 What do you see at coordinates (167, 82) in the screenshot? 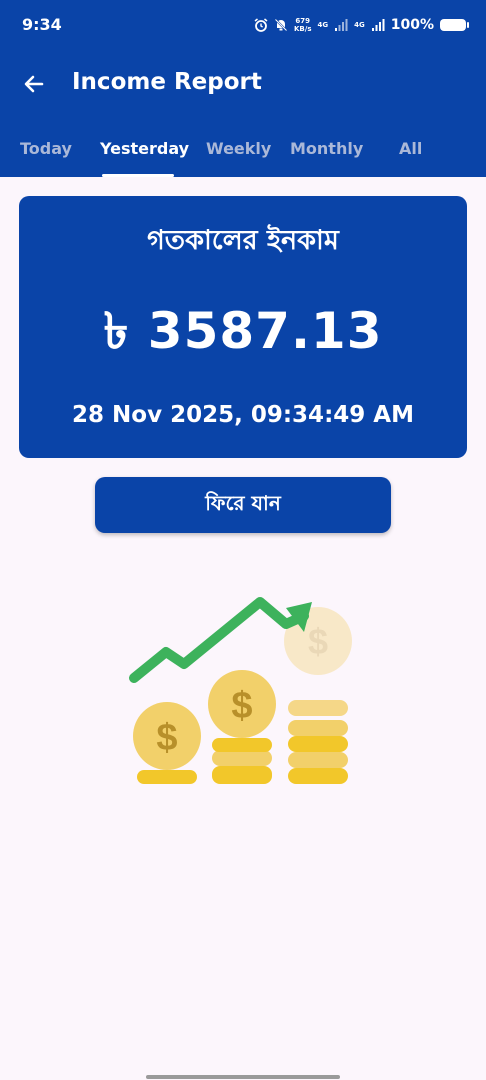
I see `page-title: Income Report` at bounding box center [167, 82].